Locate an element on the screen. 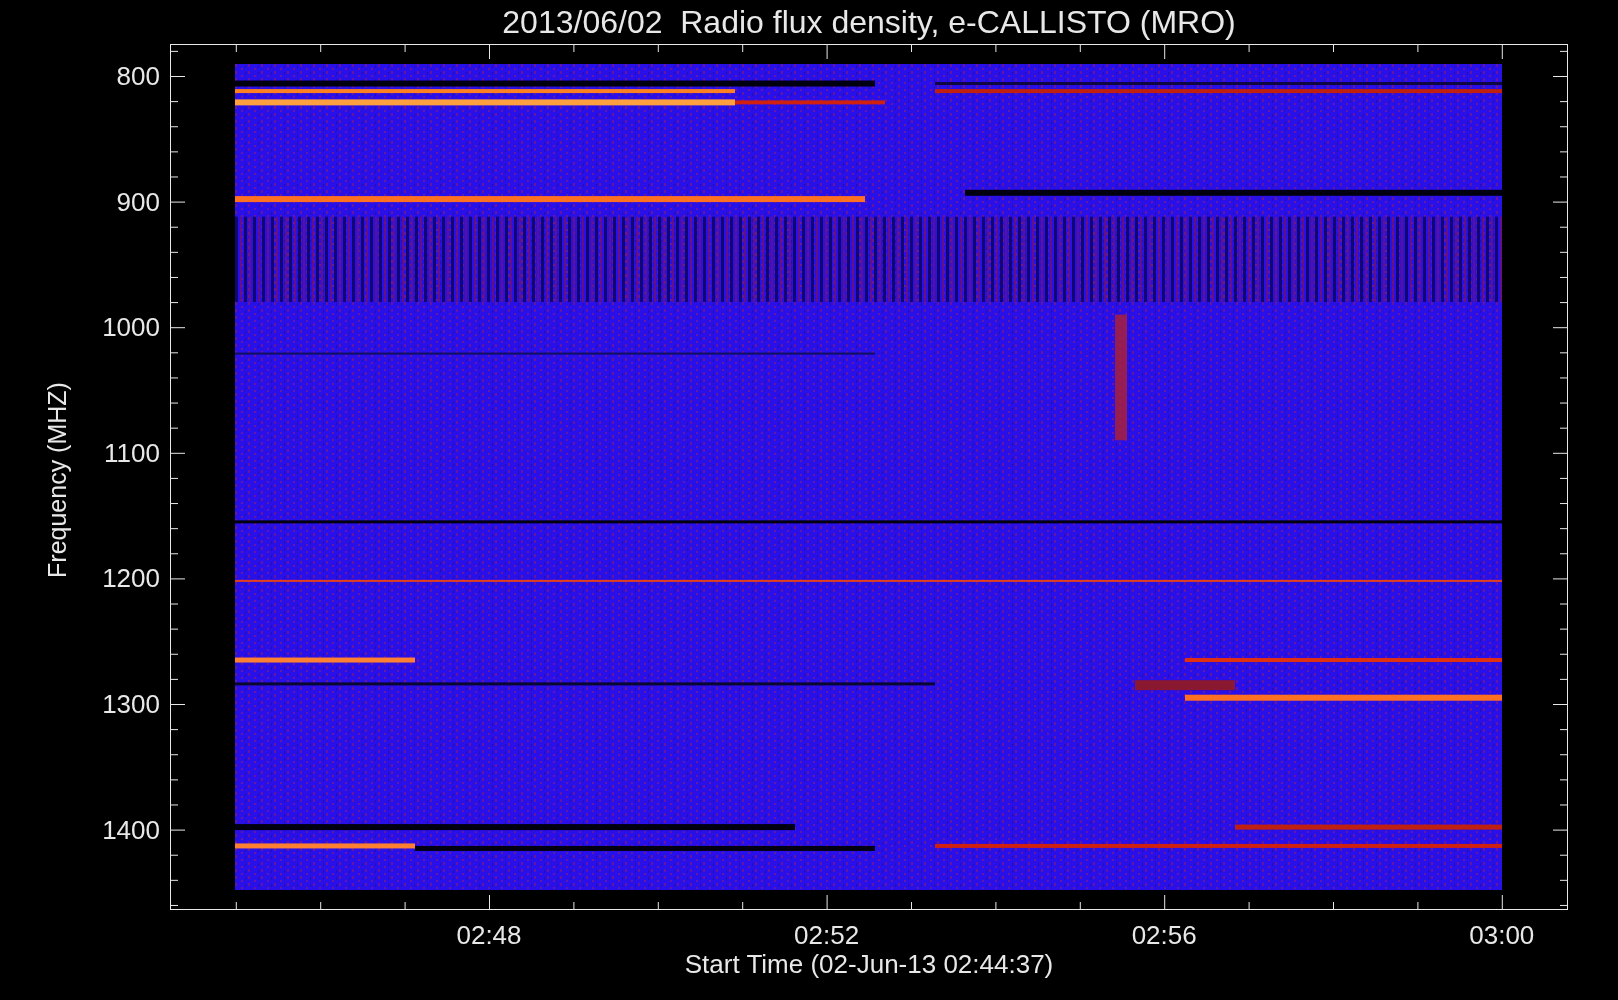  tick-label: 900 is located at coordinates (138, 201).